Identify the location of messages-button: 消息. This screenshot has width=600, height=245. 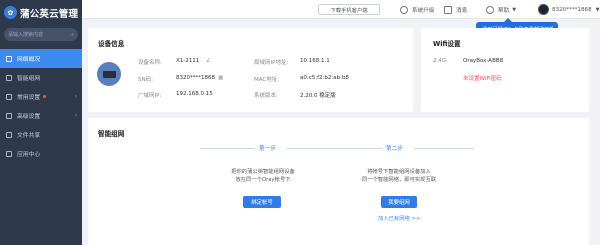
(455, 9).